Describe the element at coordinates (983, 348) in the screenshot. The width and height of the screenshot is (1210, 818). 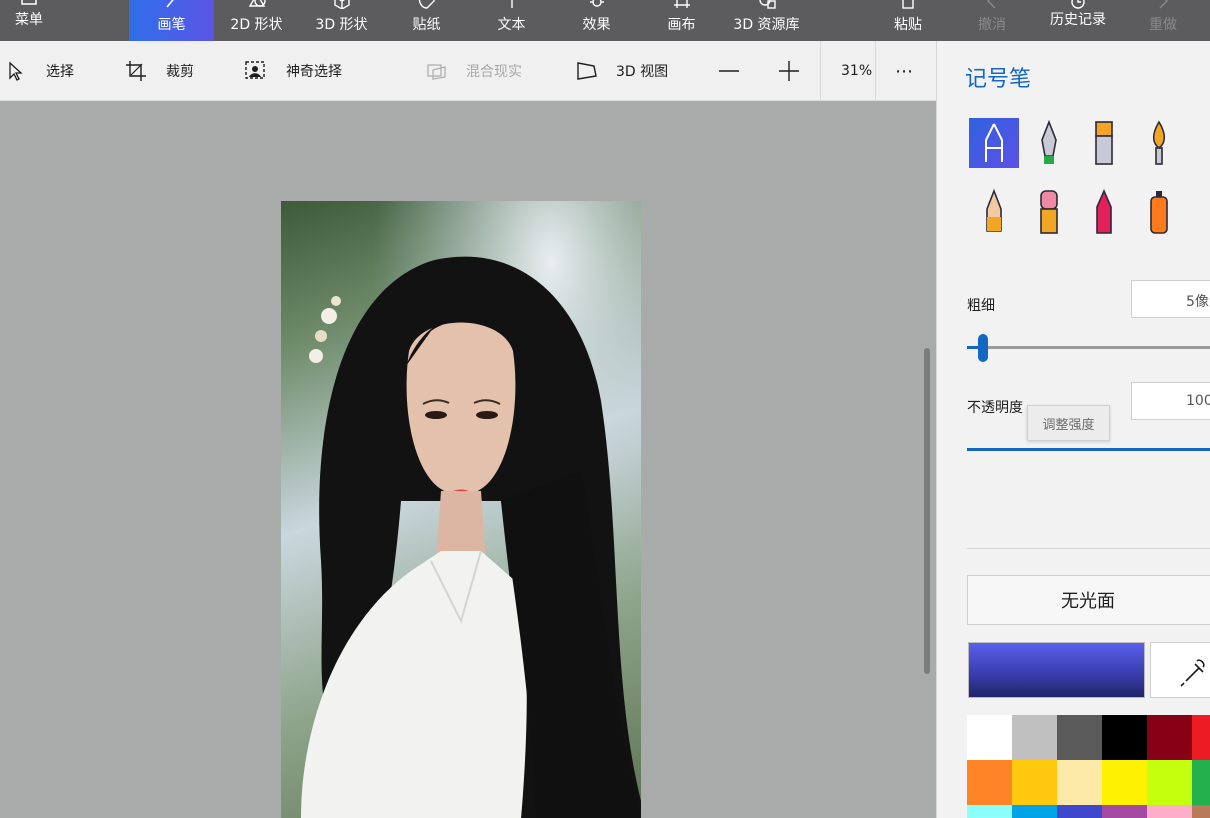
I see `thickness-slider-thumb` at that location.